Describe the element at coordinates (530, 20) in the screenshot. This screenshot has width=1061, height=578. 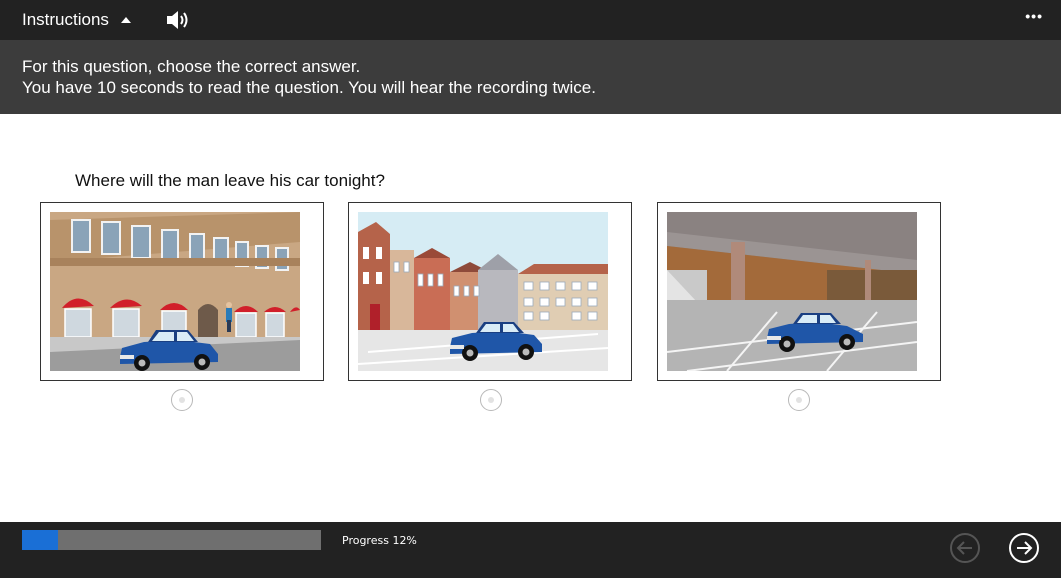
I see `top-bar: Instructions •••` at that location.